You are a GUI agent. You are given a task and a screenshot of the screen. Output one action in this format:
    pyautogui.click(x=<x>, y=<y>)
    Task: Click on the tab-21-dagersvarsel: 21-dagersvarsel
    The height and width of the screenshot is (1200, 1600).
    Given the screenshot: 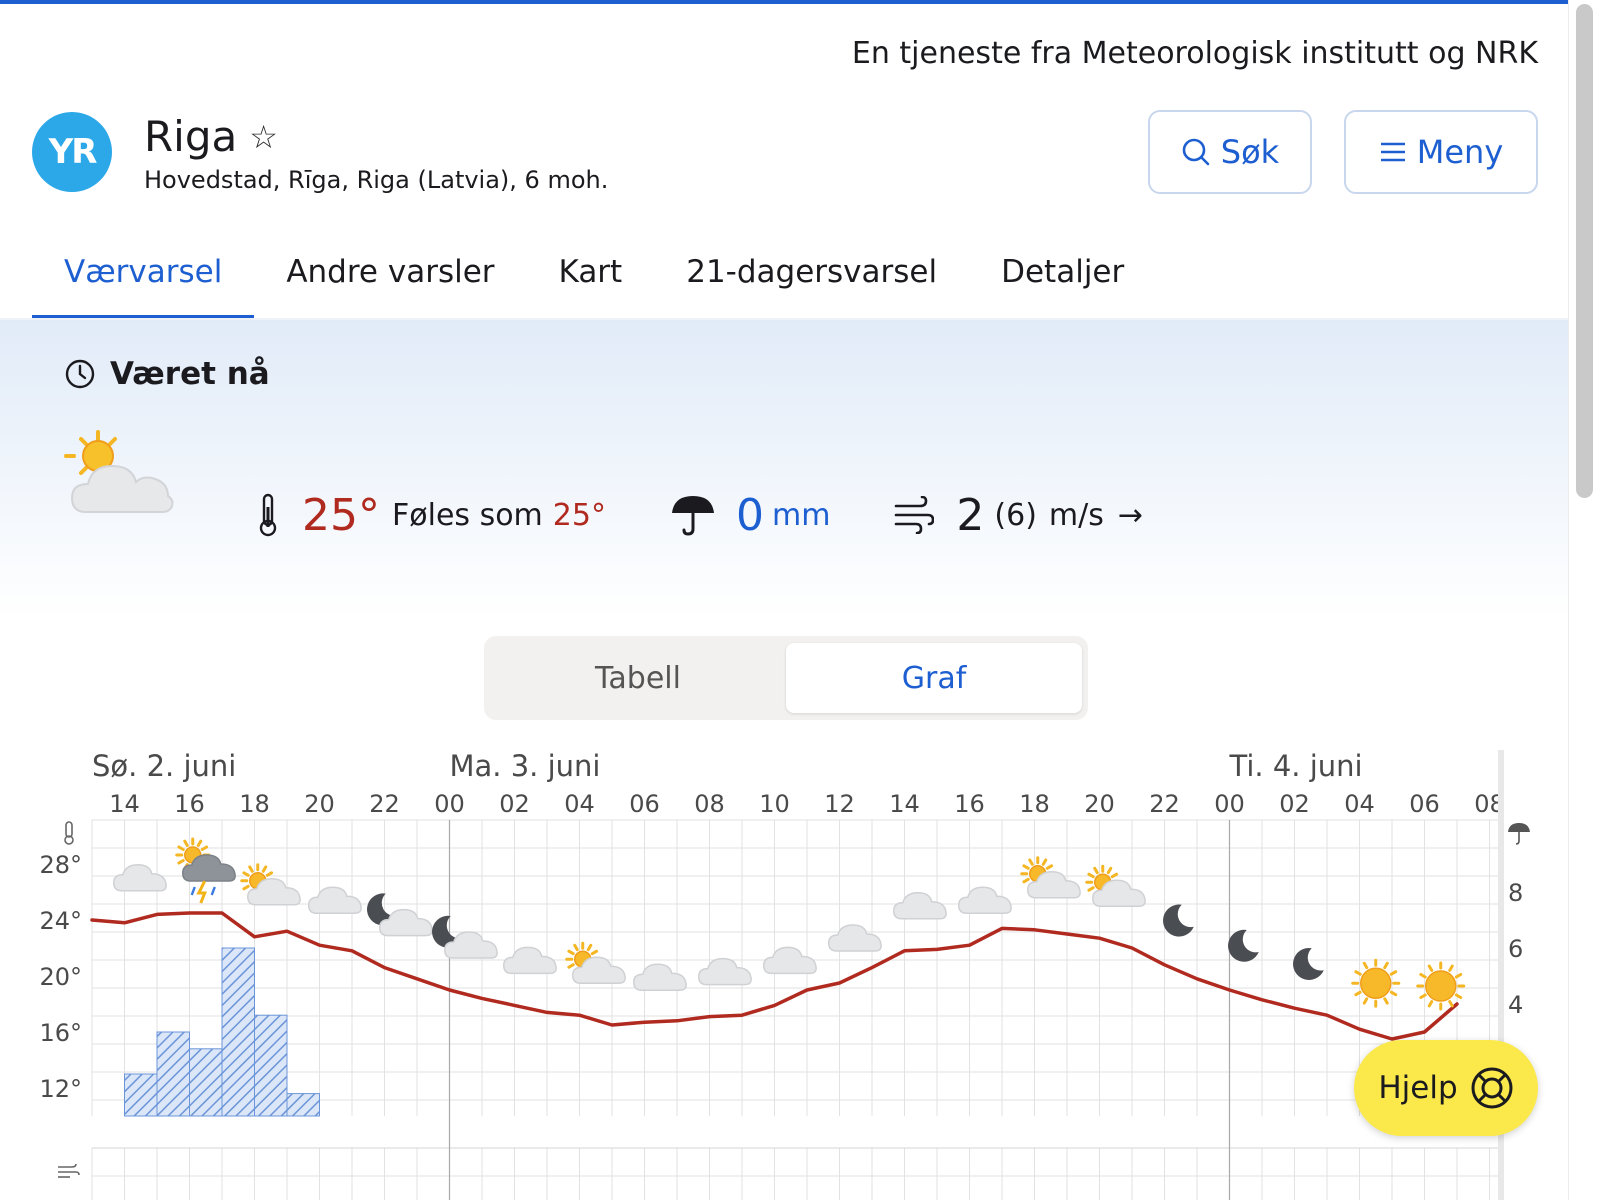 What is the action you would take?
    pyautogui.click(x=811, y=280)
    